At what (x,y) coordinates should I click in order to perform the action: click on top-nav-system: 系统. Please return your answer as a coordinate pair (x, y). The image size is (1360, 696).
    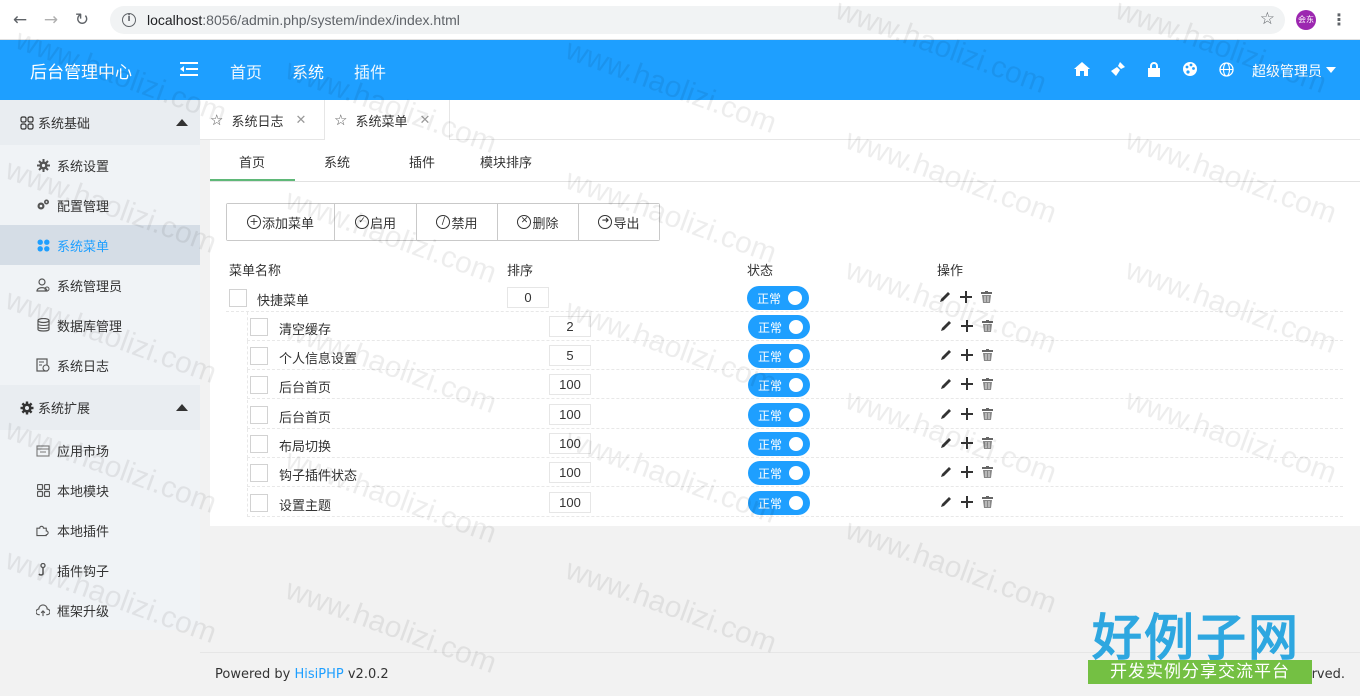
    Looking at the image, I should click on (308, 71).